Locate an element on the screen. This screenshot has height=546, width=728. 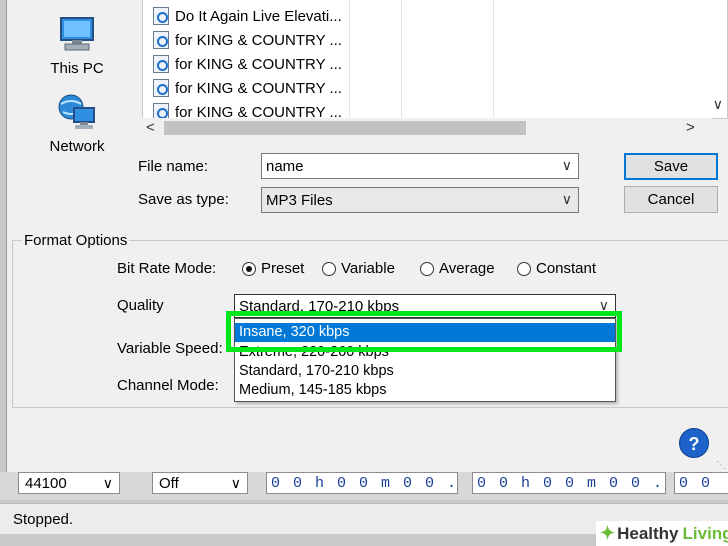
nav-network: Network is located at coordinates (77, 124).